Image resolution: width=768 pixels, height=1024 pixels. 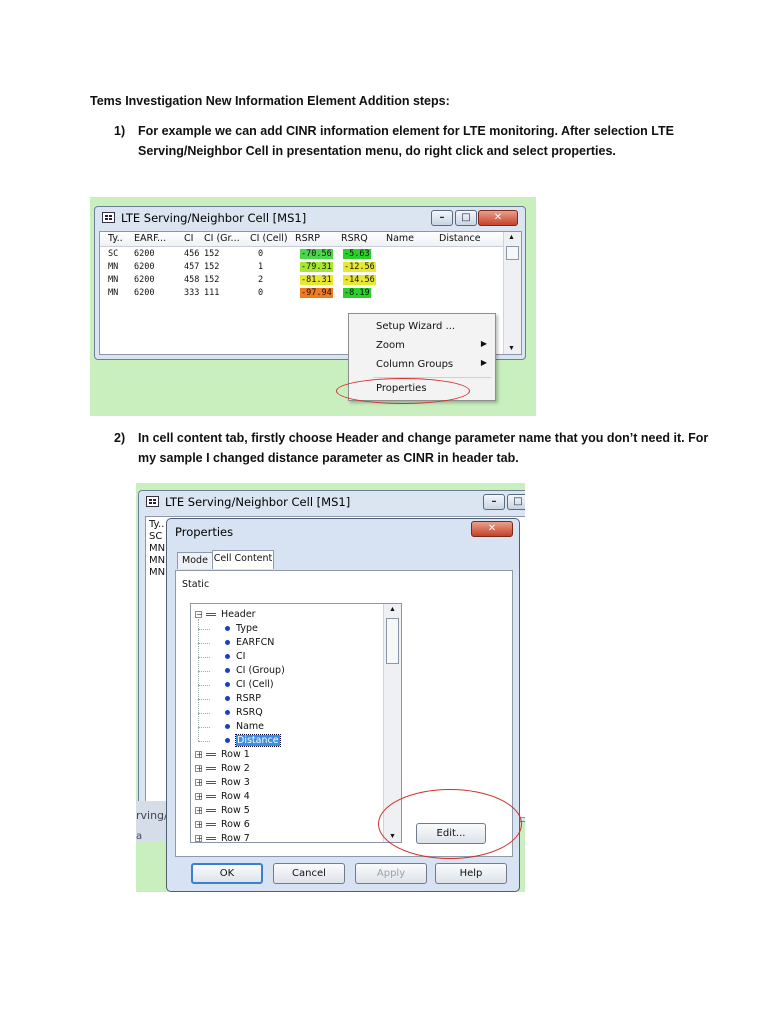 I want to click on cell-rsrp: -81.31, so click(x=316, y=280).